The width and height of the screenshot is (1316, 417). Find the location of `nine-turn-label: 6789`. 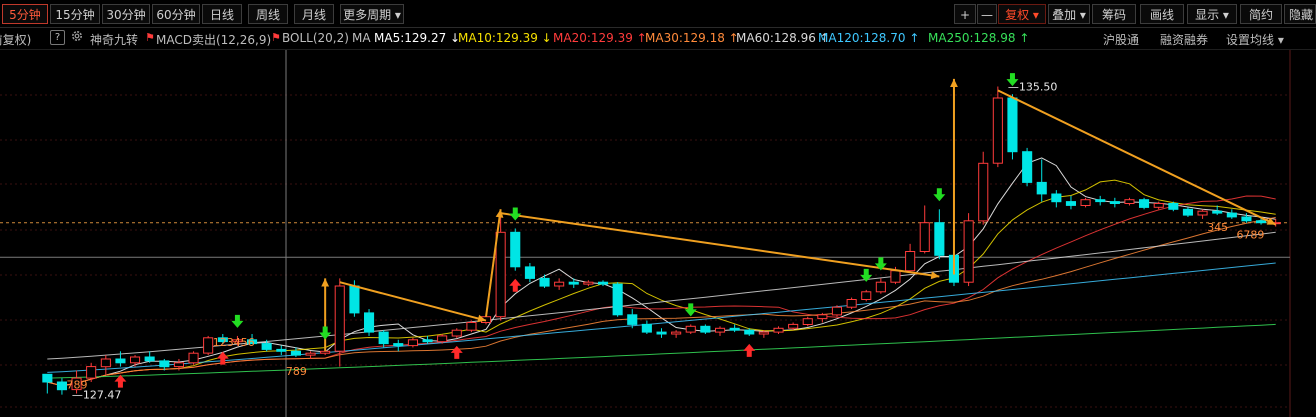

nine-turn-label: 6789 is located at coordinates (1250, 235).